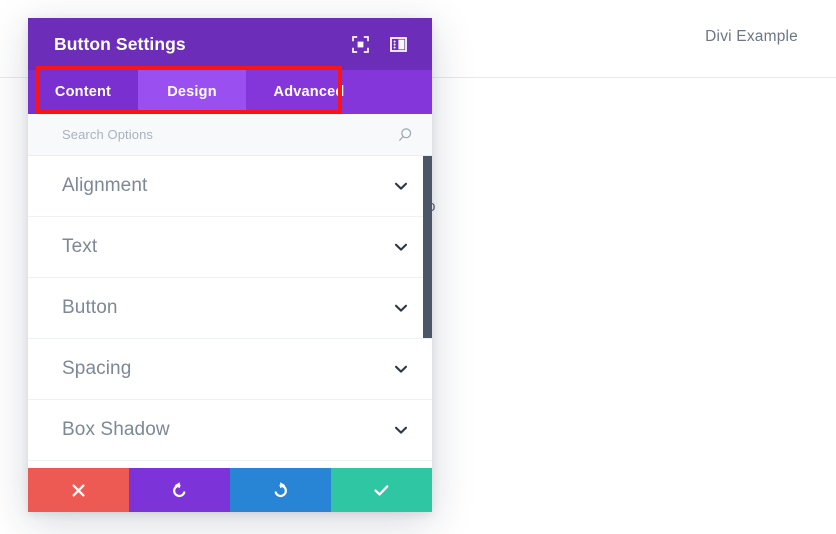  What do you see at coordinates (105, 185) in the screenshot?
I see `section-label: Alignment` at bounding box center [105, 185].